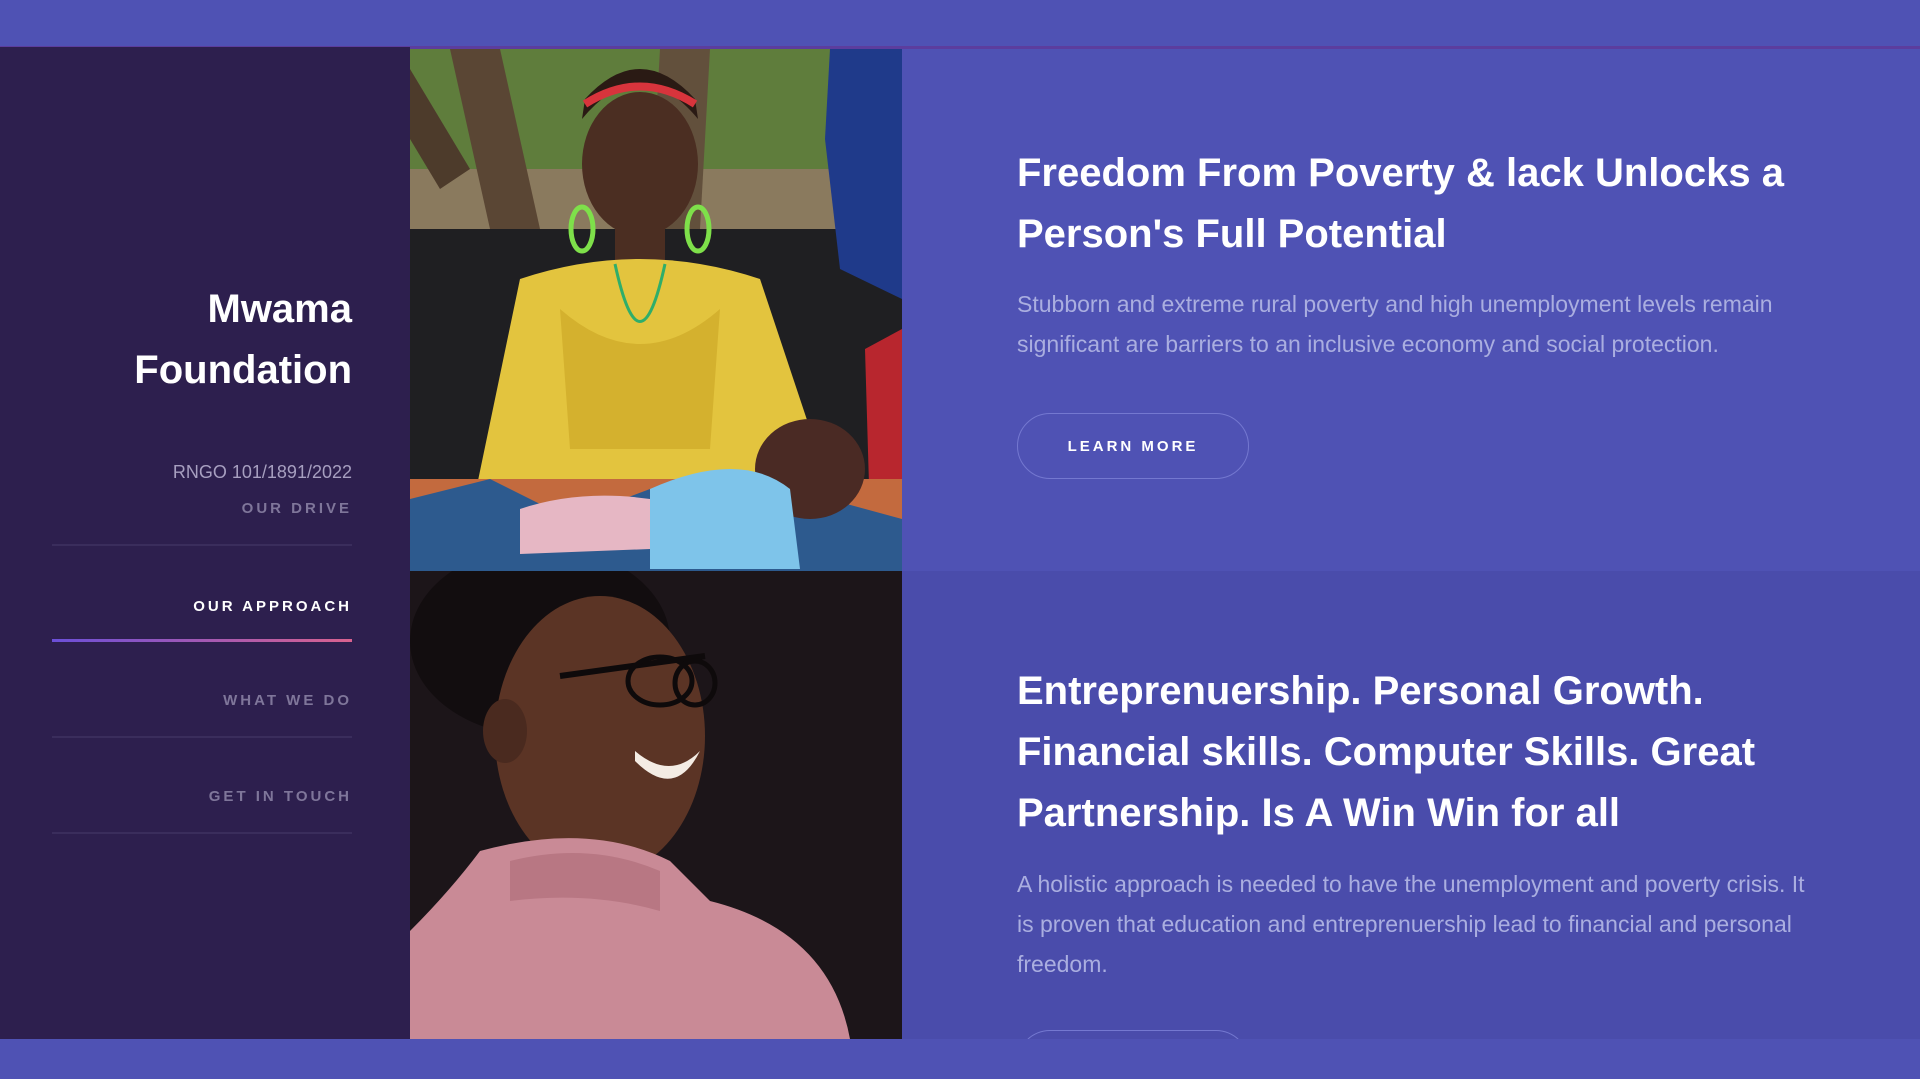 The height and width of the screenshot is (1080, 1920). I want to click on nav-item-get-in-touch: GET IN TOUCH, so click(202, 786).